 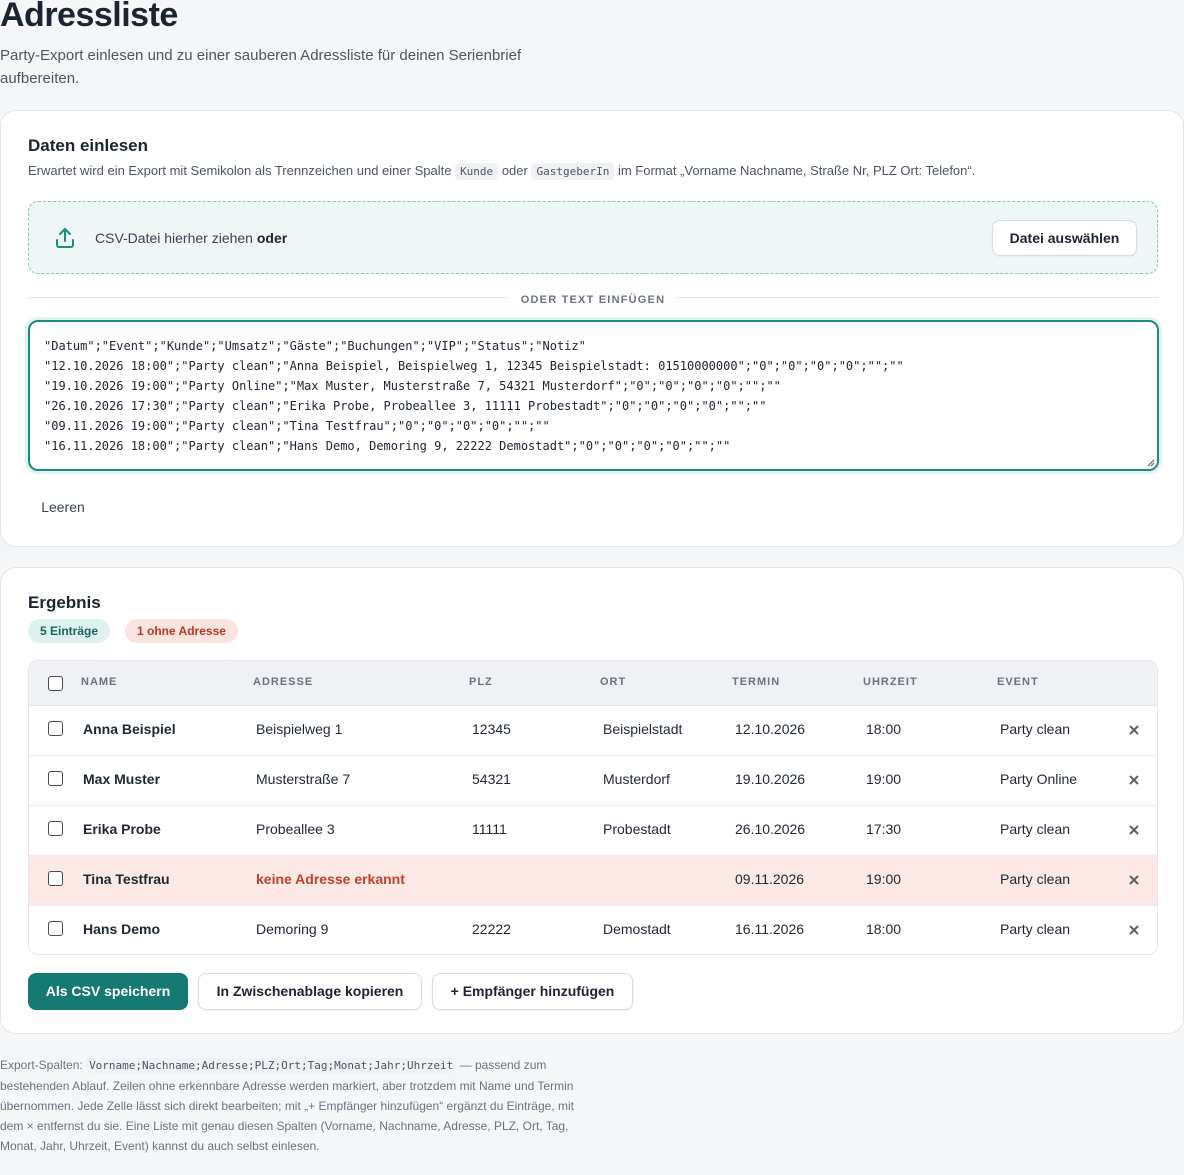 What do you see at coordinates (129, 729) in the screenshot?
I see `cell-name: Anna Beispiel` at bounding box center [129, 729].